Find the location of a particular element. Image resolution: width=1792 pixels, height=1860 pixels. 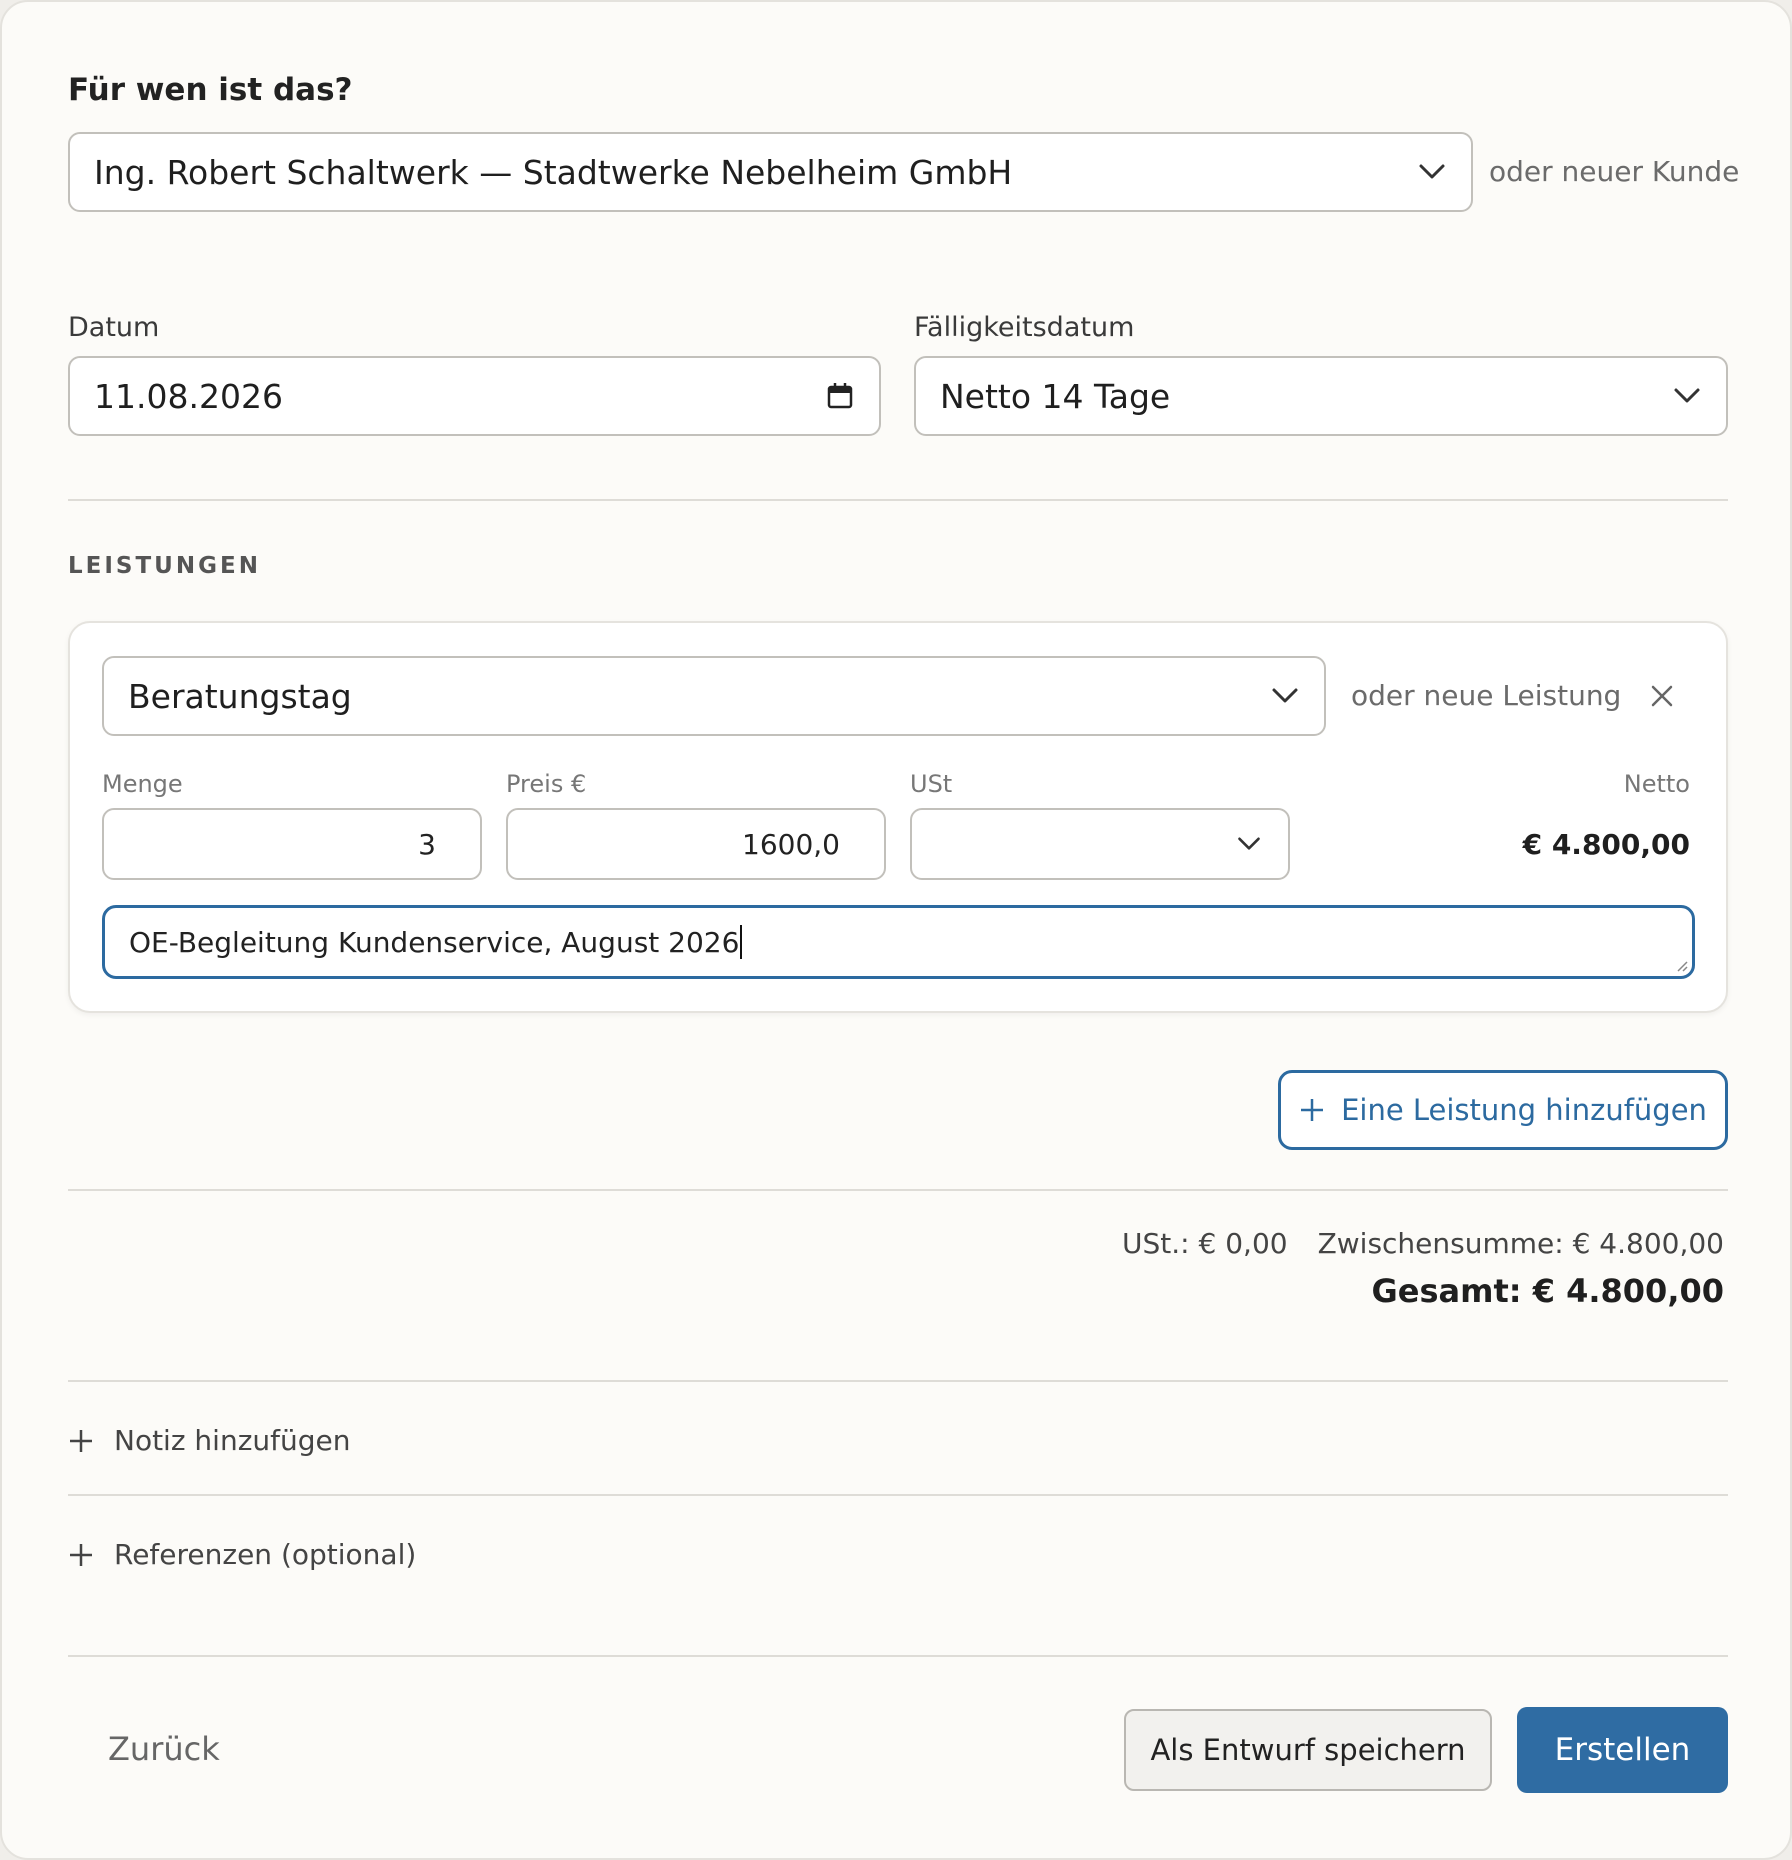

calendar-icon is located at coordinates (840, 396).